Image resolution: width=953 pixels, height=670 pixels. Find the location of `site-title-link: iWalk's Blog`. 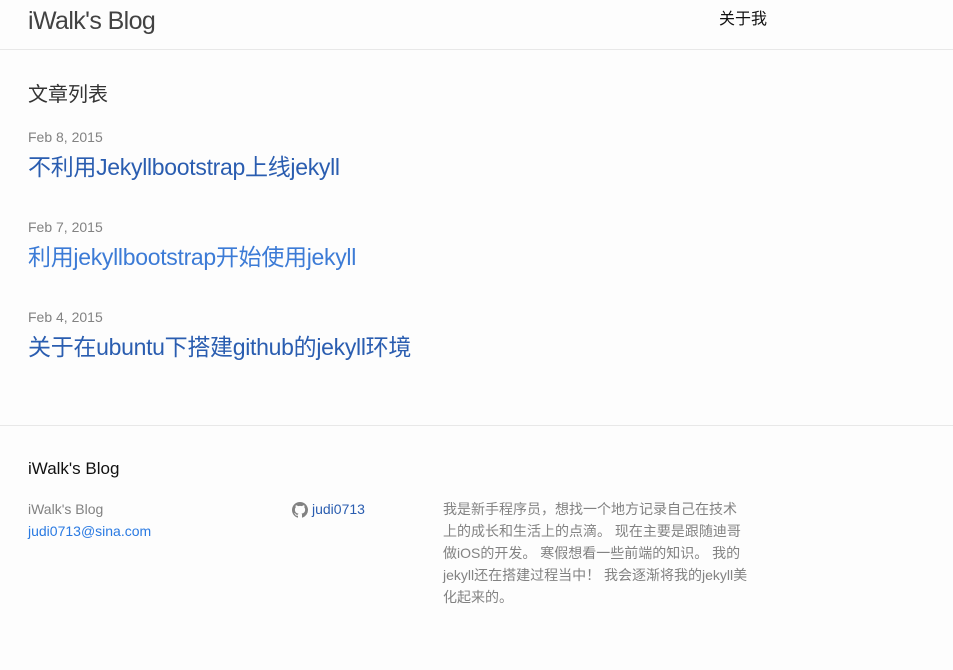

site-title-link: iWalk's Blog is located at coordinates (92, 21).